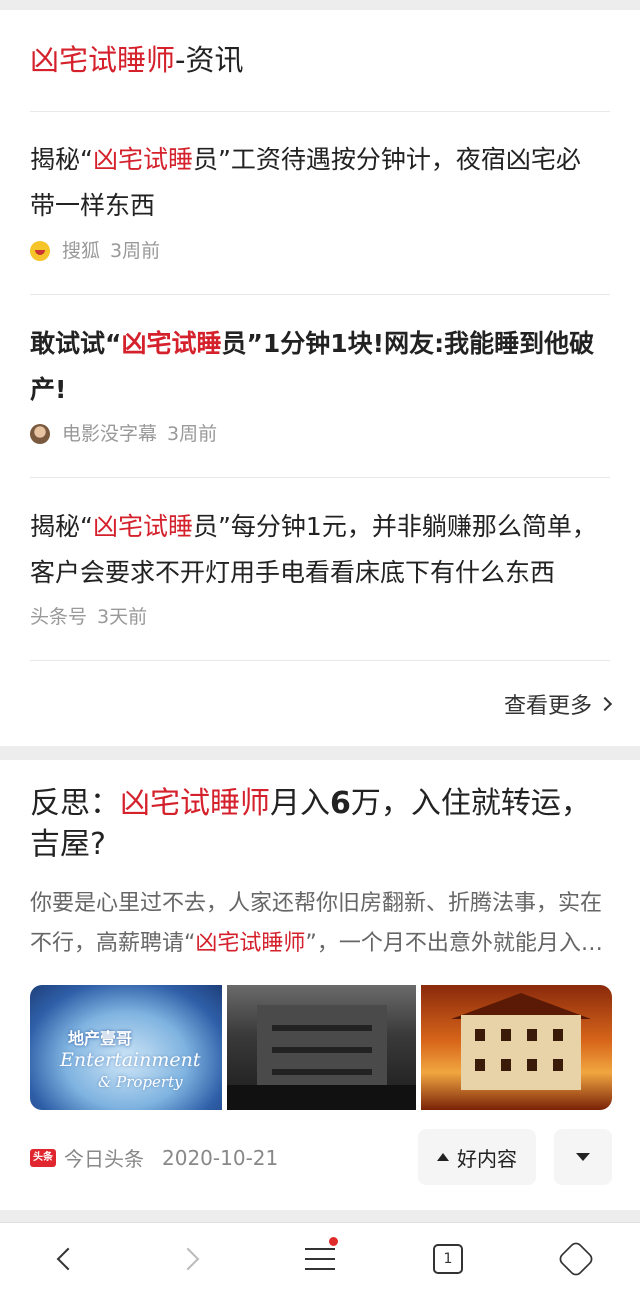 The width and height of the screenshot is (640, 1294). I want to click on good-content-label: 好内容, so click(487, 1158).